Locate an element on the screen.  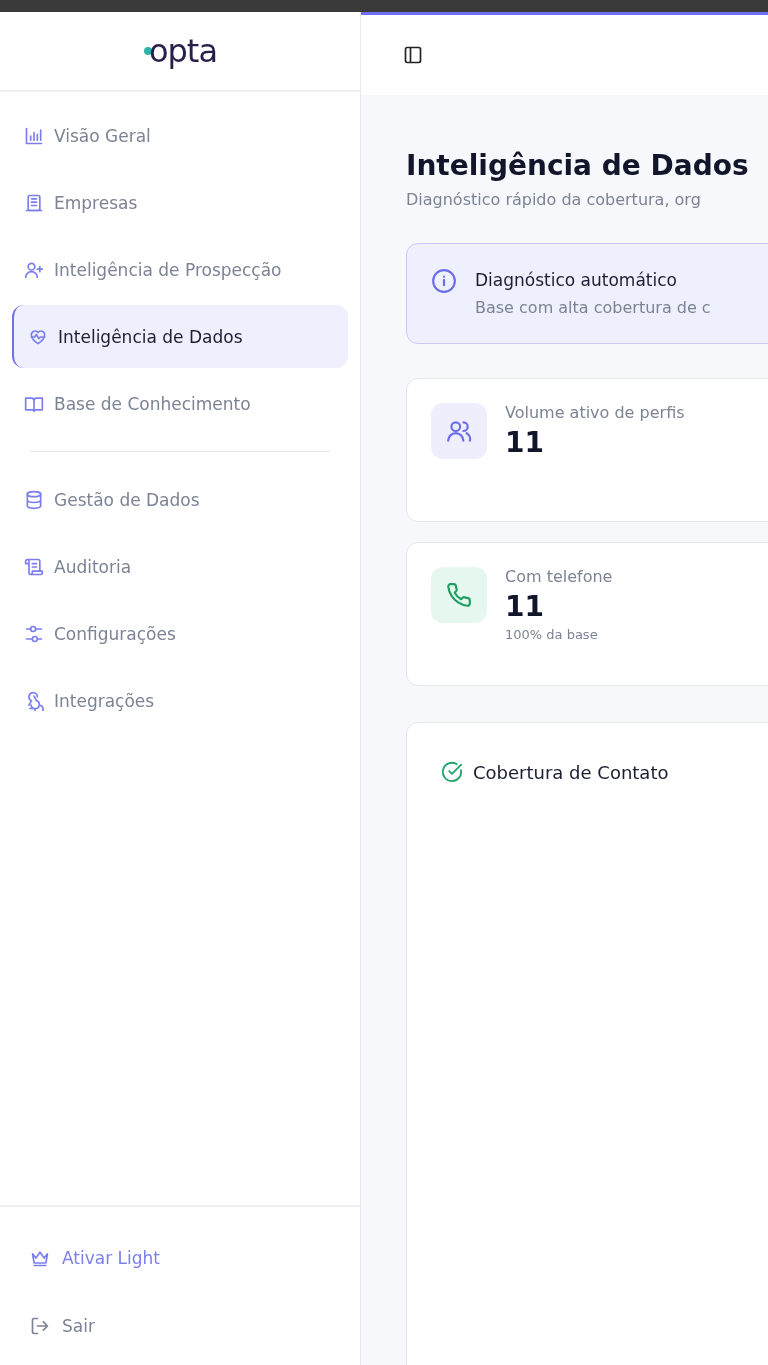
banner-title: Diagnóstico automático is located at coordinates (576, 280).